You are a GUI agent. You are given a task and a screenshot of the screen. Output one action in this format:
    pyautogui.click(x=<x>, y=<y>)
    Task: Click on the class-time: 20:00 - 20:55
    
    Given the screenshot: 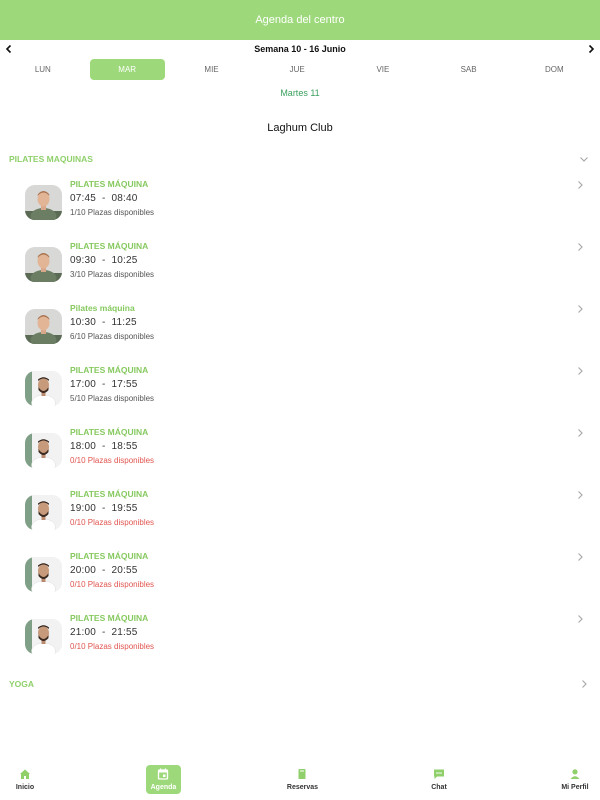 What is the action you would take?
    pyautogui.click(x=104, y=570)
    